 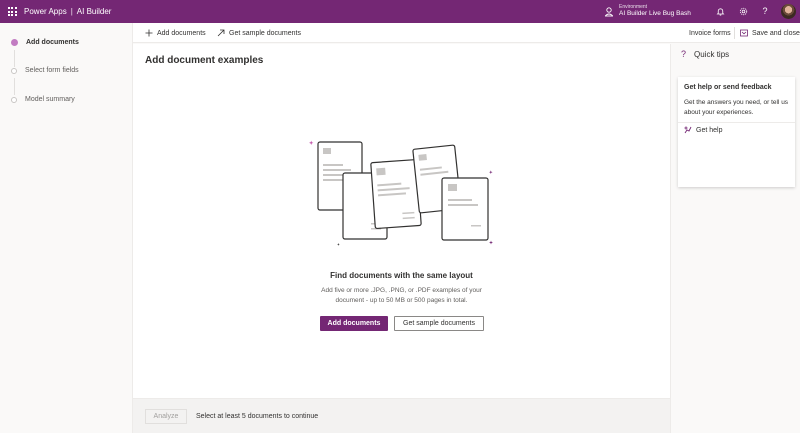 I want to click on analyze-button: Analyze, so click(x=166, y=416).